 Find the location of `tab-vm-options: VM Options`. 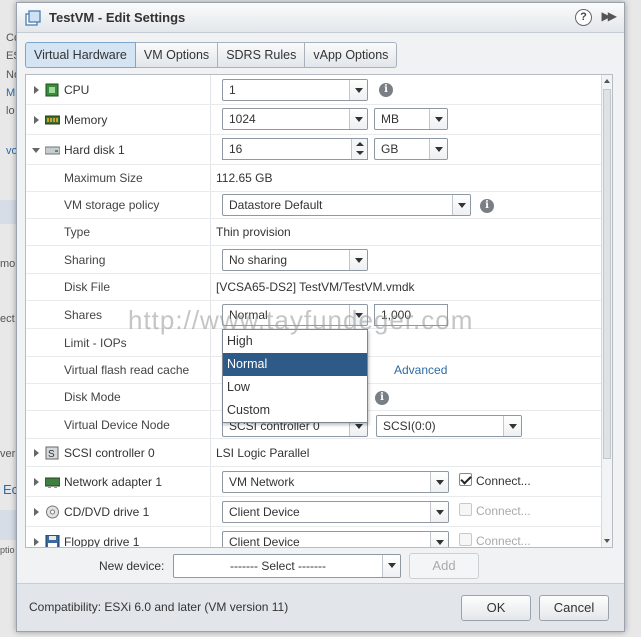

tab-vm-options: VM Options is located at coordinates (177, 55).